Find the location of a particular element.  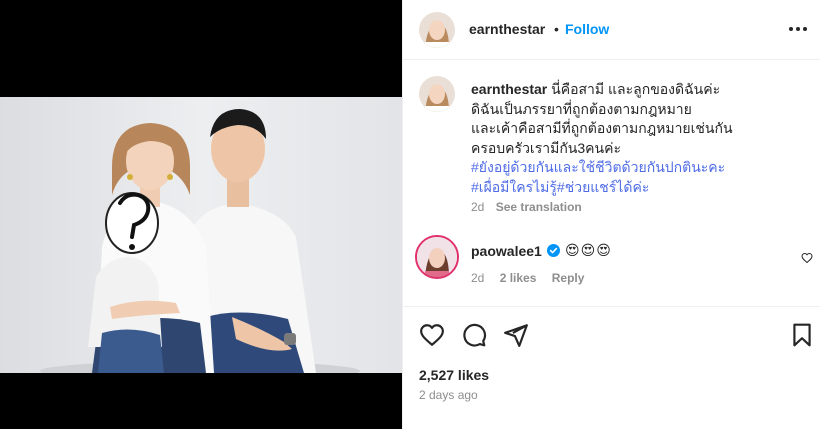

comment-avatar is located at coordinates (437, 257).